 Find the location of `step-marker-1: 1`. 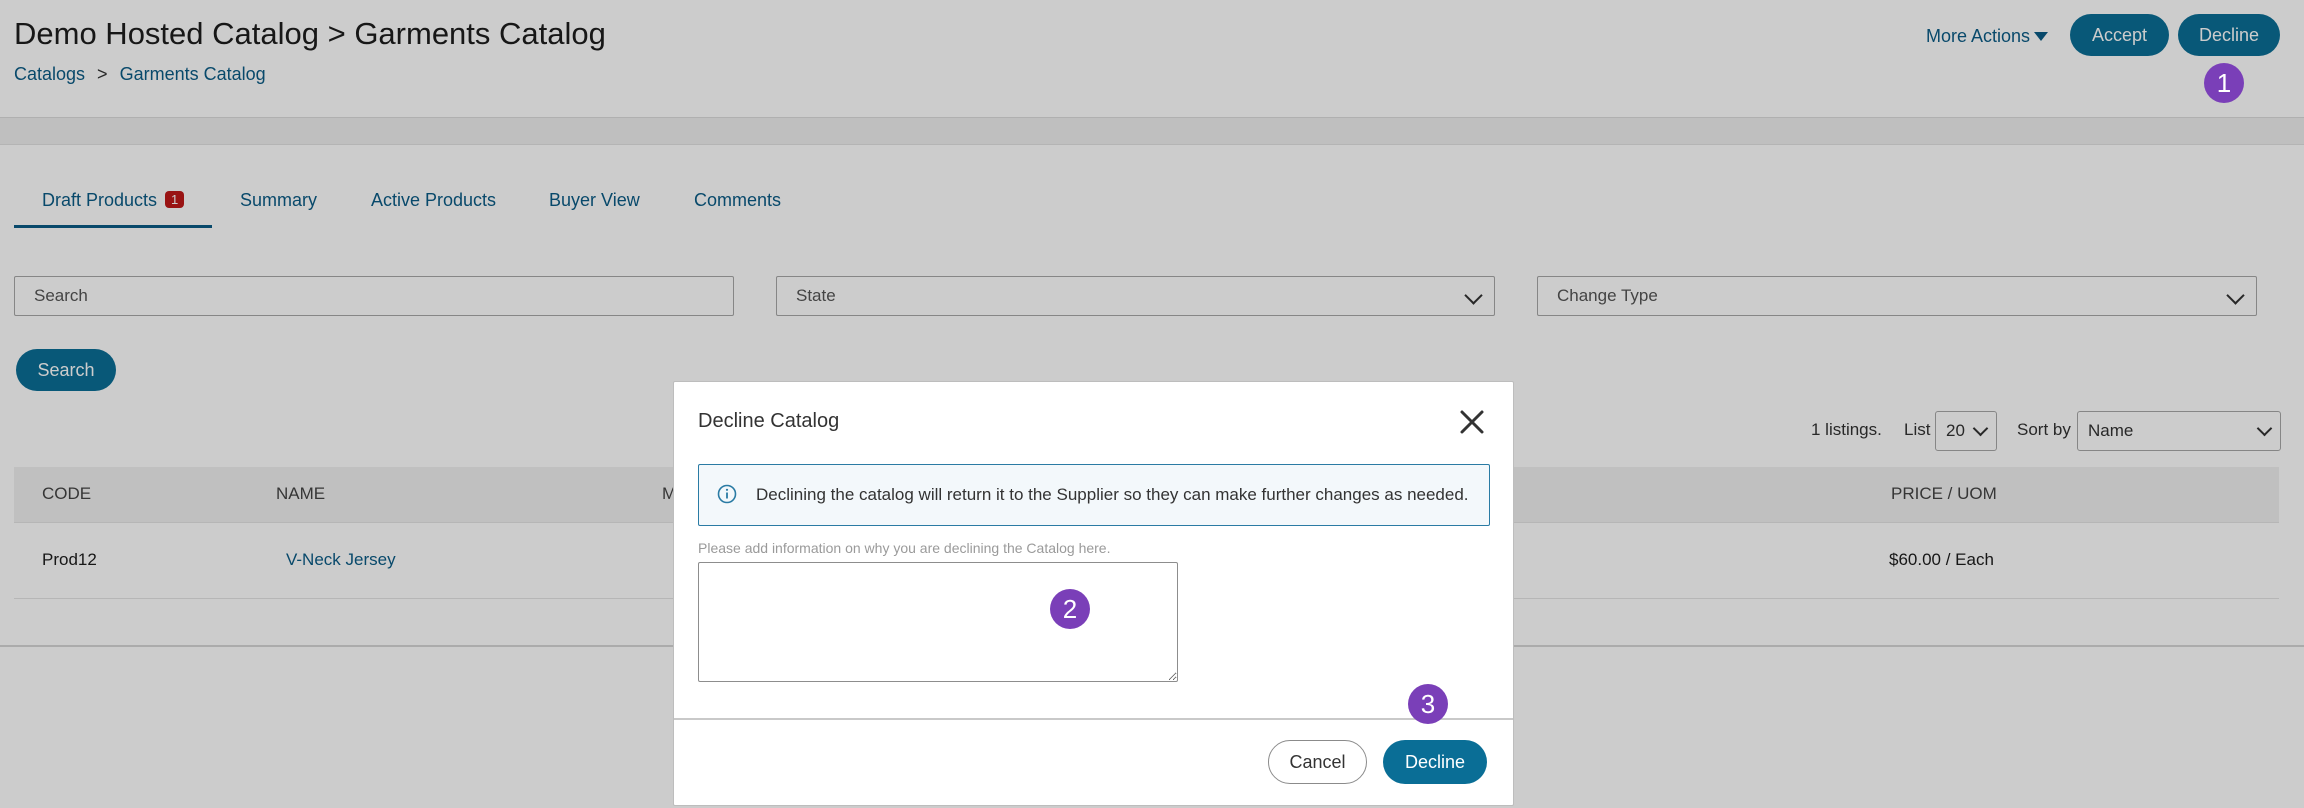

step-marker-1: 1 is located at coordinates (2224, 83).